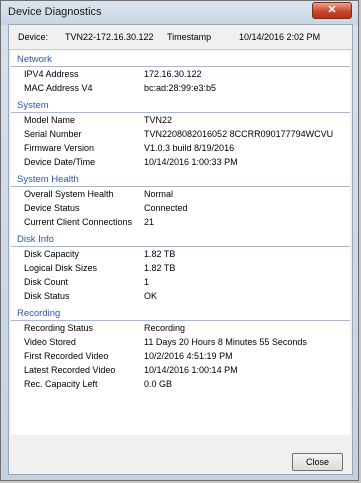 This screenshot has height=483, width=361. I want to click on row-label: Current Client Connections, so click(78, 222).